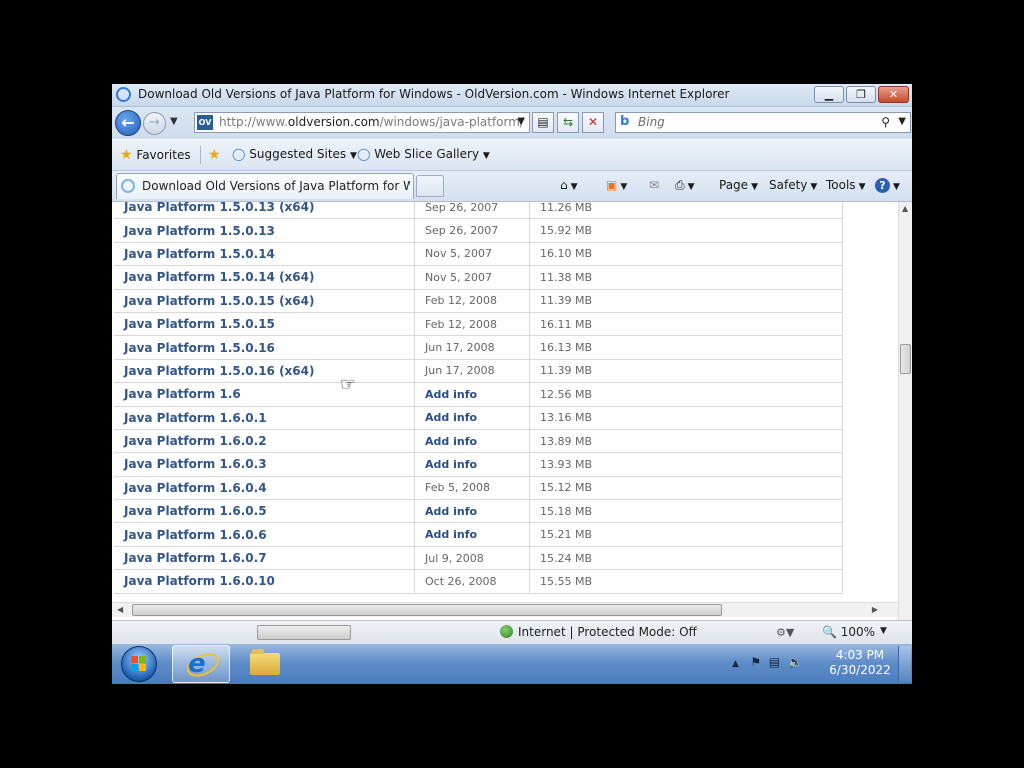 The image size is (1024, 768). What do you see at coordinates (195, 558) in the screenshot?
I see `version-link: Java Platform 1.6.0.7` at bounding box center [195, 558].